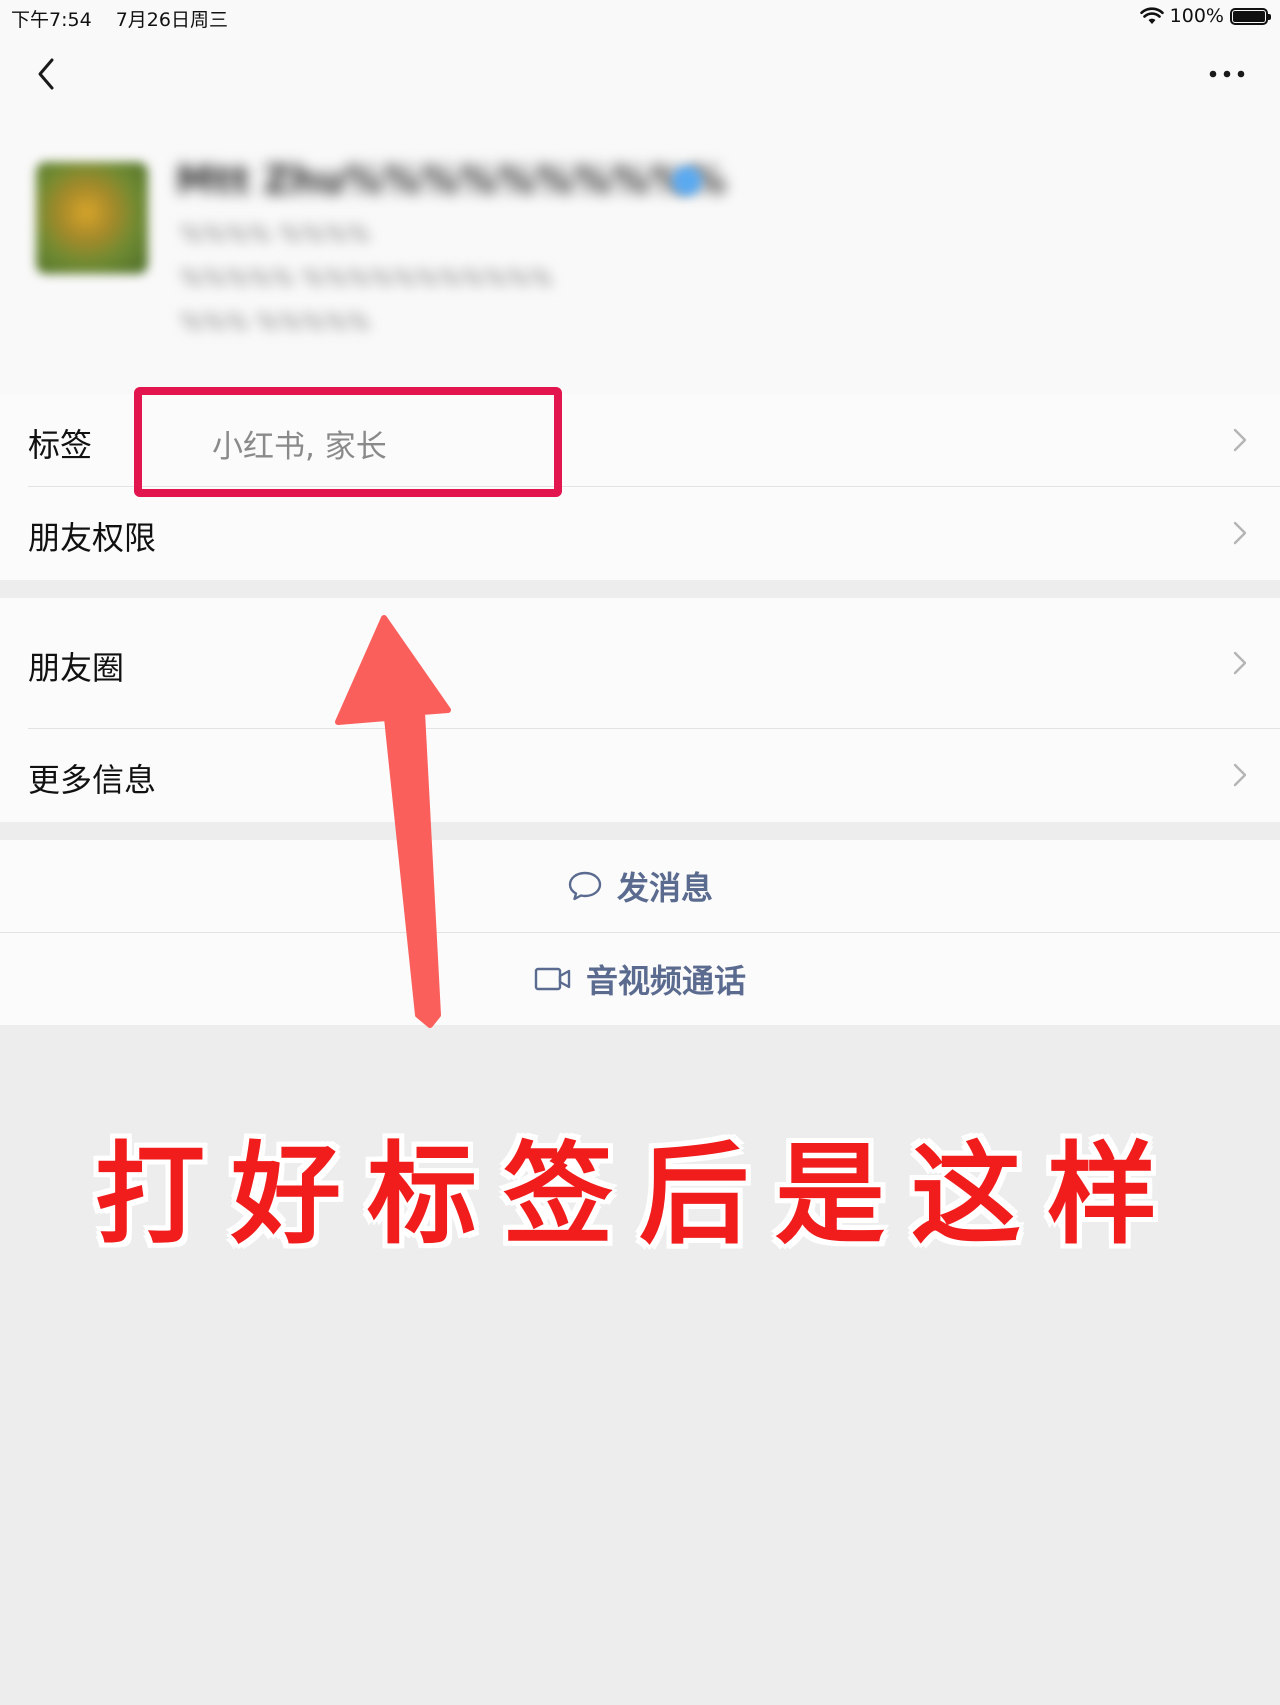  I want to click on info-section: 朋友圈 更多信息, so click(640, 710).